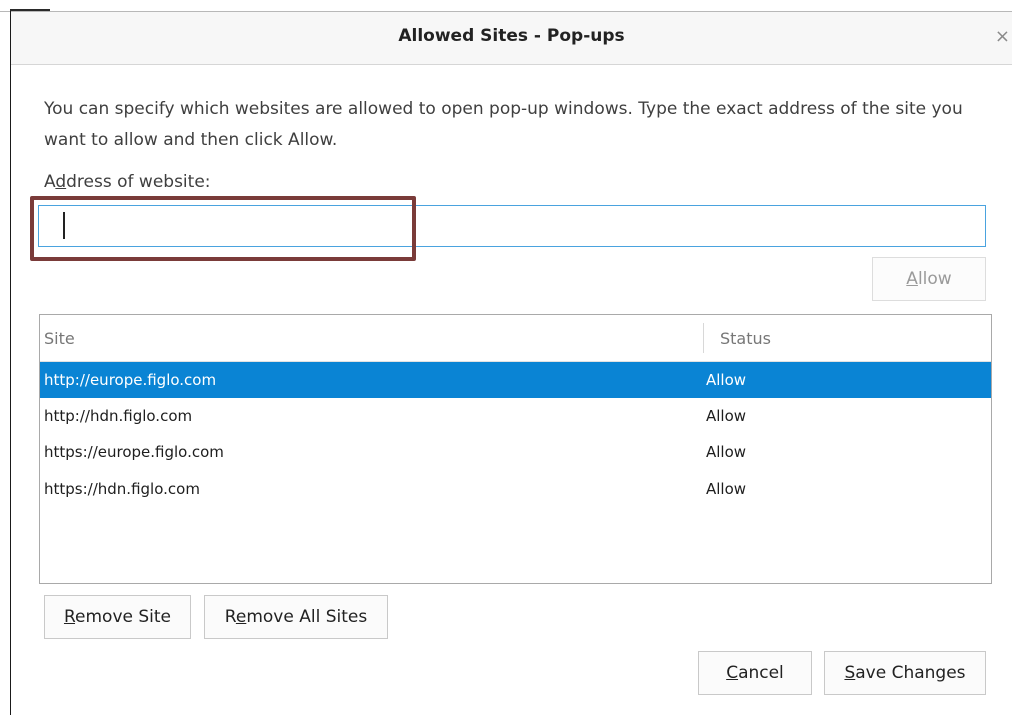  Describe the element at coordinates (515, 452) in the screenshot. I see `table-row: https://europe.figlo.com Allow` at that location.